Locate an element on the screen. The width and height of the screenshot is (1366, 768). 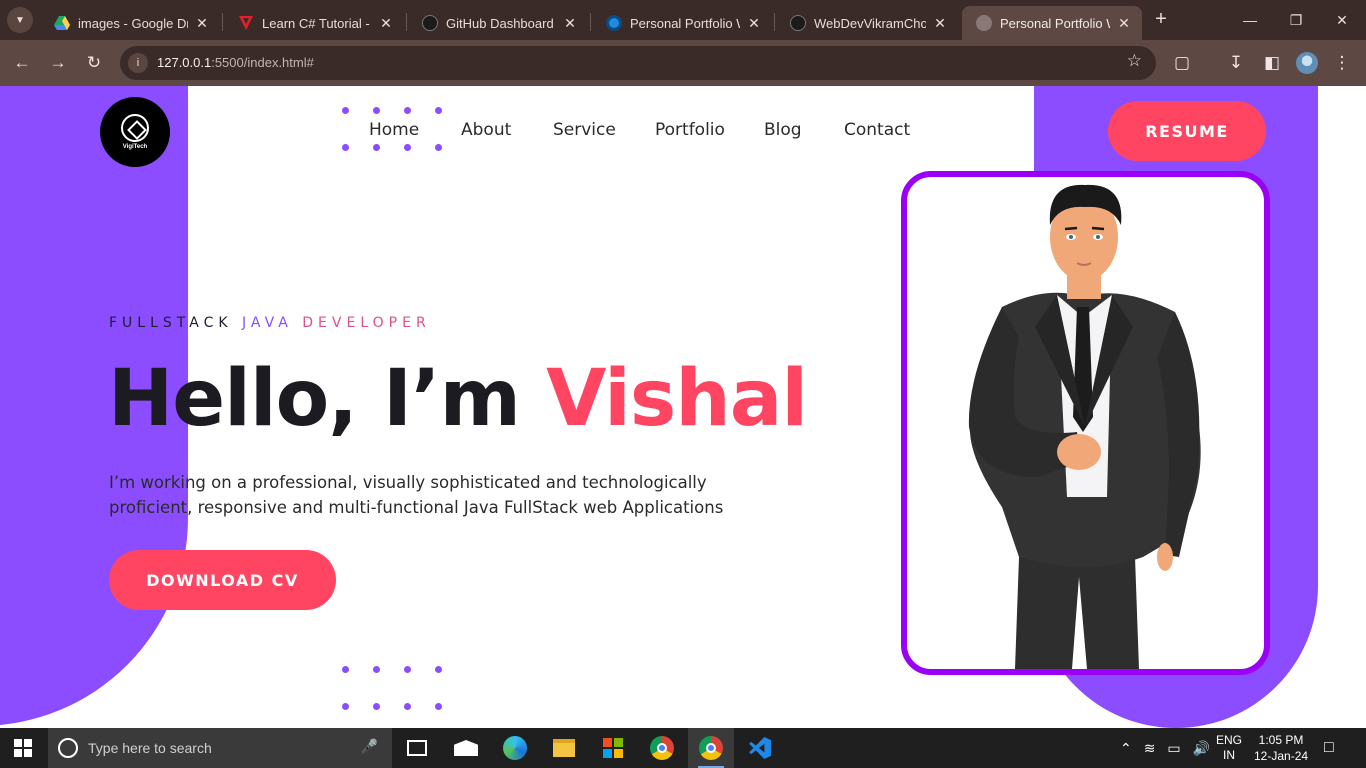
bookmark-star-icon: ☆ is located at coordinates (1134, 61).